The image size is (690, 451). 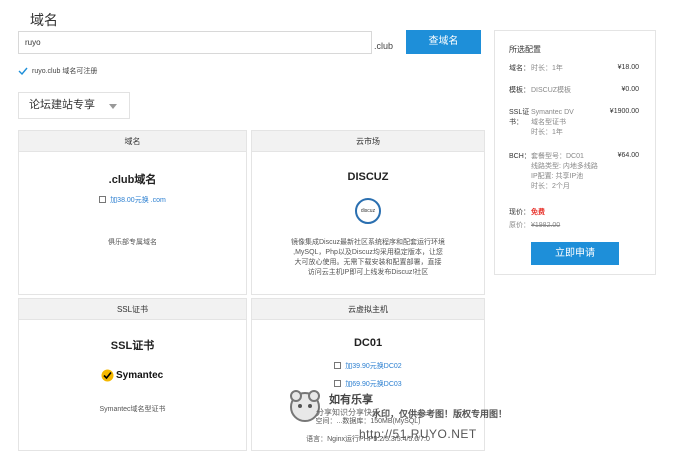 What do you see at coordinates (132, 141) in the screenshot?
I see `domain-card-header: 域名` at bounding box center [132, 141].